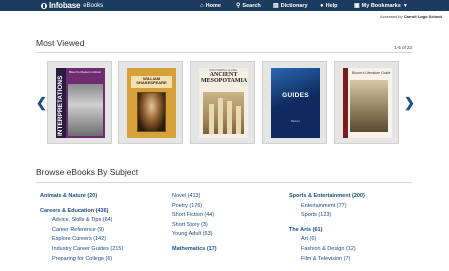 This screenshot has height=271, width=449. I want to click on book-cover-3: DISCOVERING GLOBAL ANCIENT MESOPOTAMIA, so click(223, 103).